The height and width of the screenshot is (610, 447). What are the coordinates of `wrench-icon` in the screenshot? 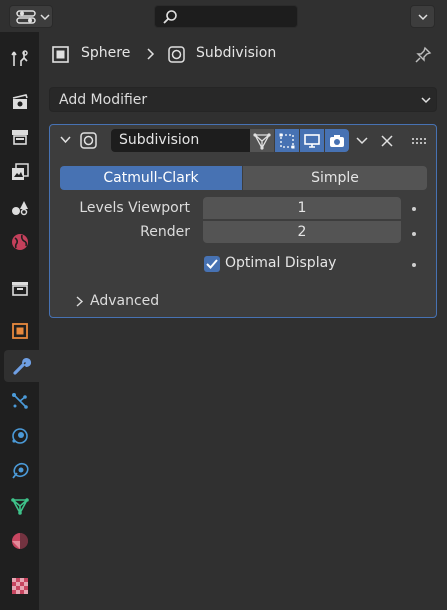 It's located at (21, 366).